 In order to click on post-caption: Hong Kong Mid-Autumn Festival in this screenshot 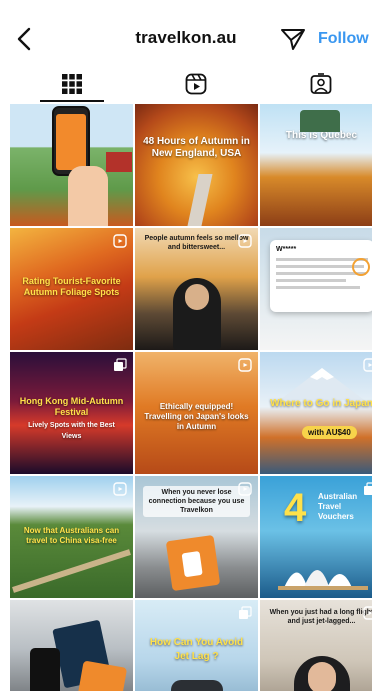, I will do `click(71, 406)`.